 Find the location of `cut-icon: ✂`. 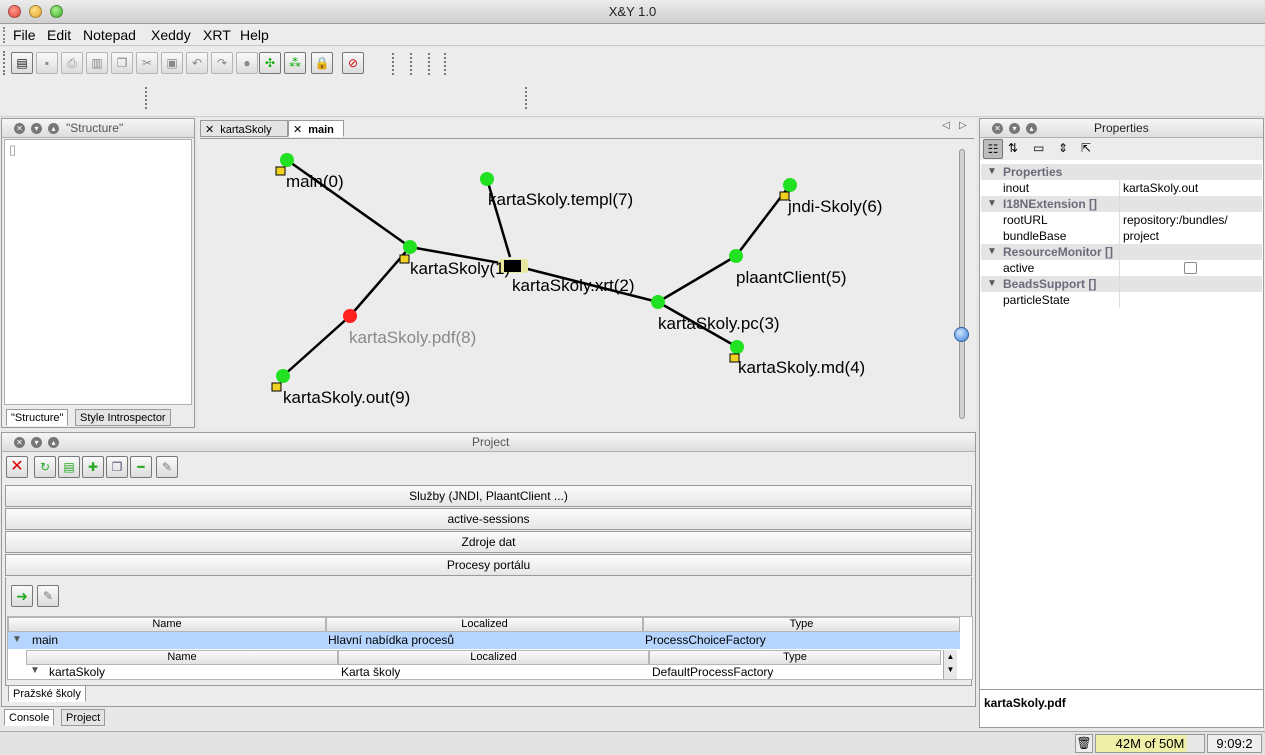

cut-icon: ✂ is located at coordinates (147, 63).